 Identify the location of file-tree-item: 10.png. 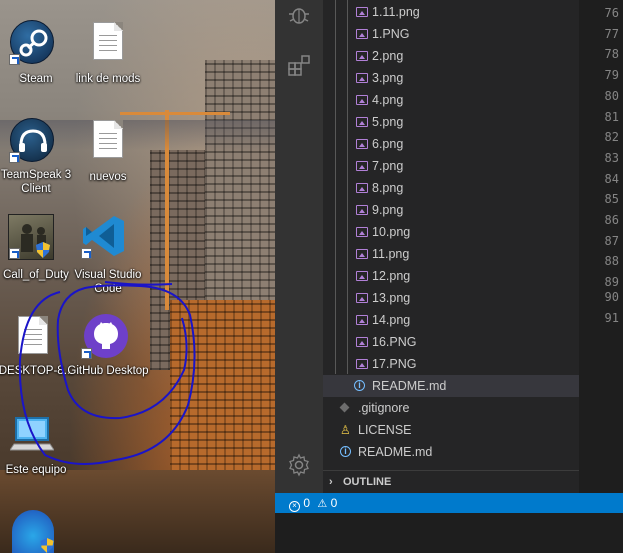
(451, 232).